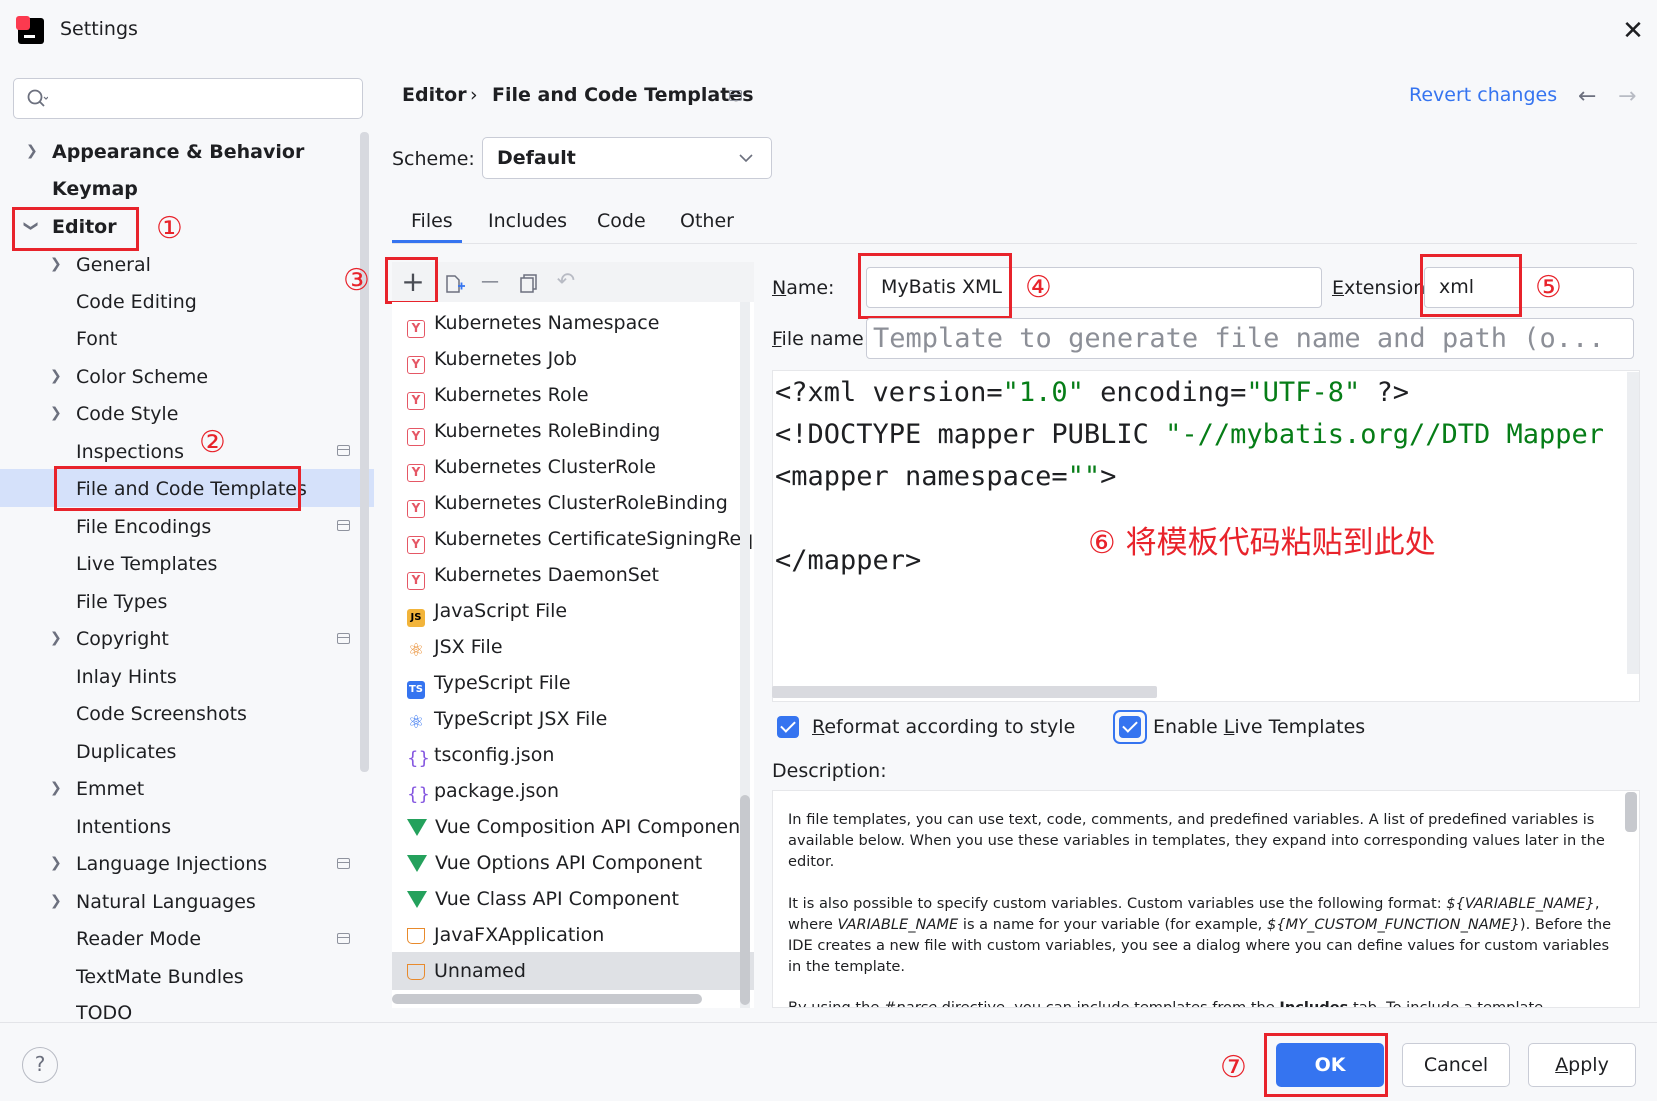 This screenshot has width=1657, height=1101. I want to click on remove-template-icon: —, so click(490, 282).